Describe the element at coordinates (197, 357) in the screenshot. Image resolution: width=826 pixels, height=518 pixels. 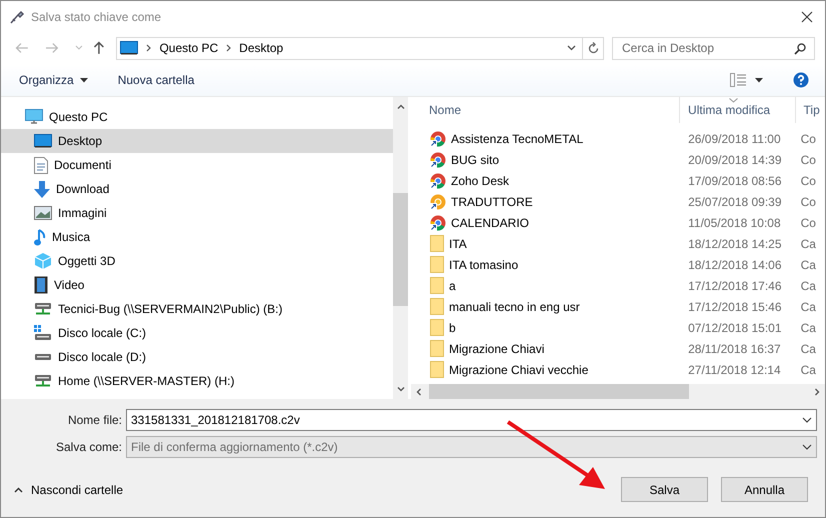
I see `sidebar-item: Disco locale (D:)` at that location.